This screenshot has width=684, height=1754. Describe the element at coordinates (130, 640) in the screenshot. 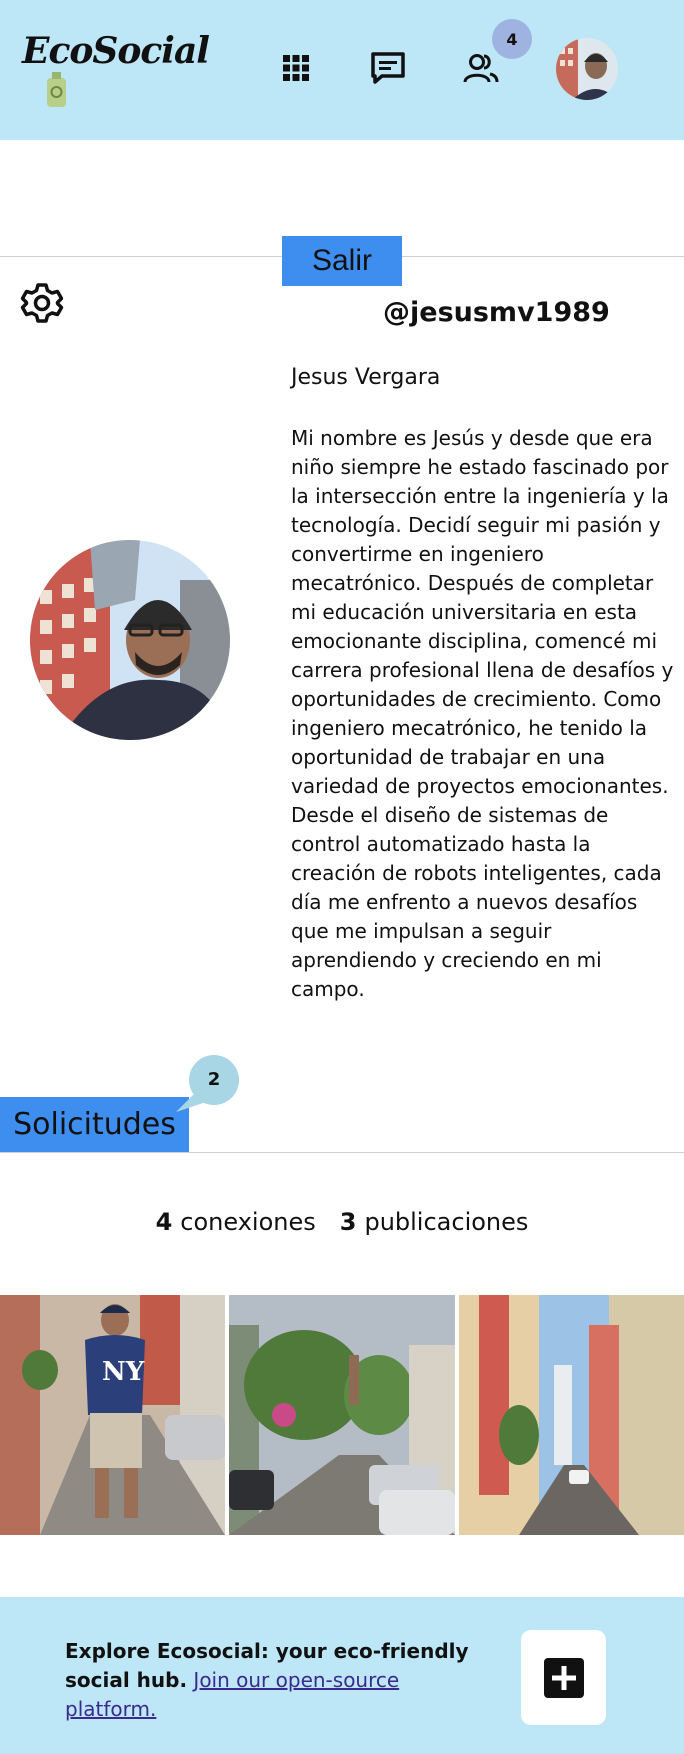

I see `profile-photo` at that location.